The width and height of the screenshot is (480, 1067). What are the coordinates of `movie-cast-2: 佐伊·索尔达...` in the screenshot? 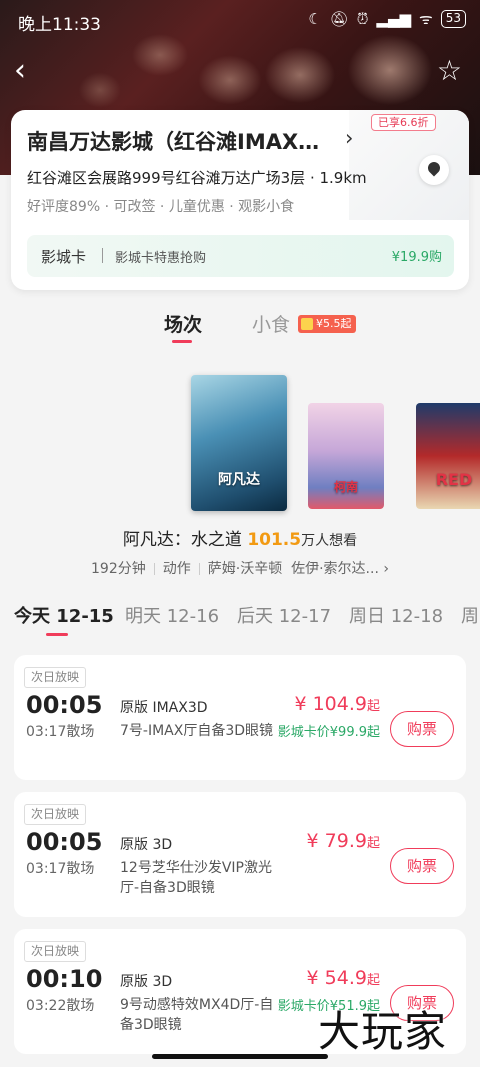 It's located at (335, 569).